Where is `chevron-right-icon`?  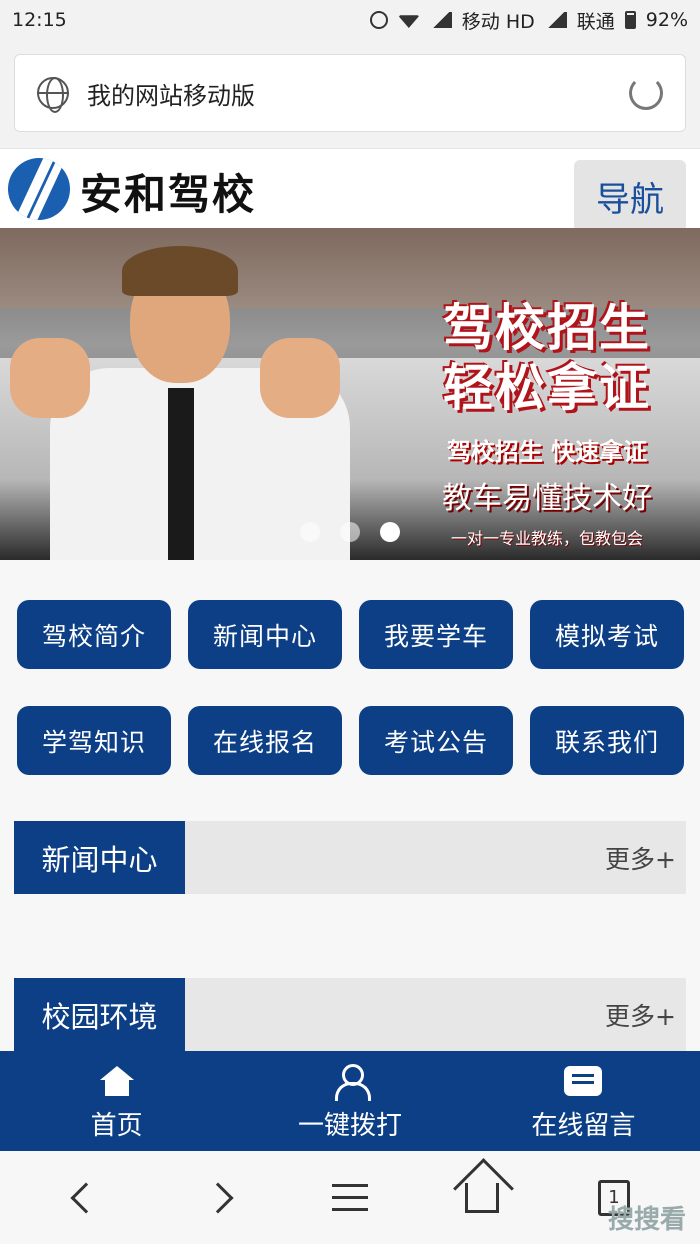
chevron-right-icon is located at coordinates (218, 1197).